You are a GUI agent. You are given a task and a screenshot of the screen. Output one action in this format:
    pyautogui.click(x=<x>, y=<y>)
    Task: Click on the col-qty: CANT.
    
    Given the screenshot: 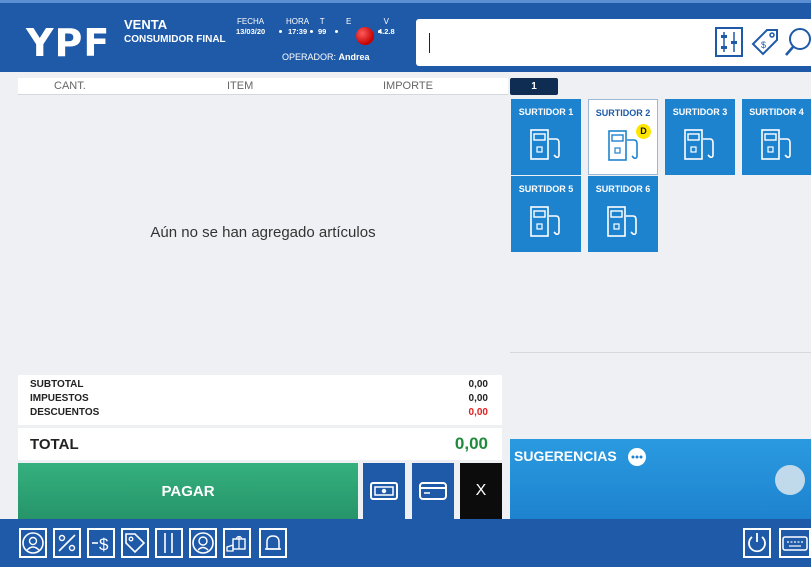 What is the action you would take?
    pyautogui.click(x=70, y=86)
    